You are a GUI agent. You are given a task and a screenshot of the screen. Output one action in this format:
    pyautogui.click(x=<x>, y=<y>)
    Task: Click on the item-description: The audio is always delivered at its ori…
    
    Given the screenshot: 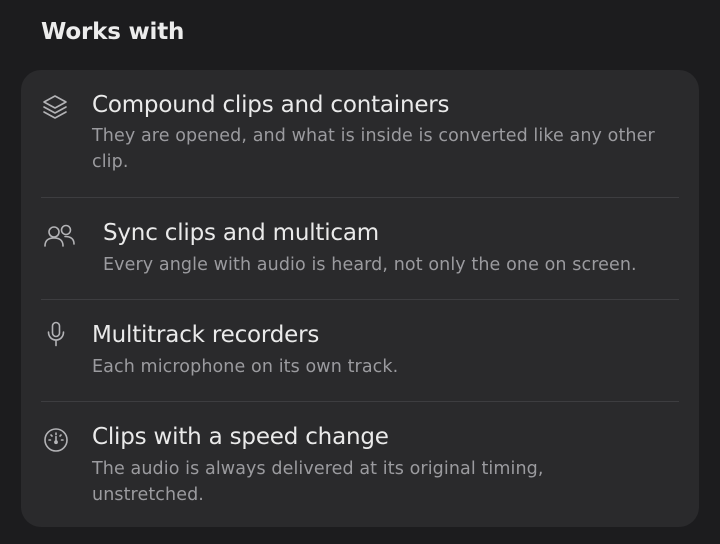 What is the action you would take?
    pyautogui.click(x=318, y=482)
    